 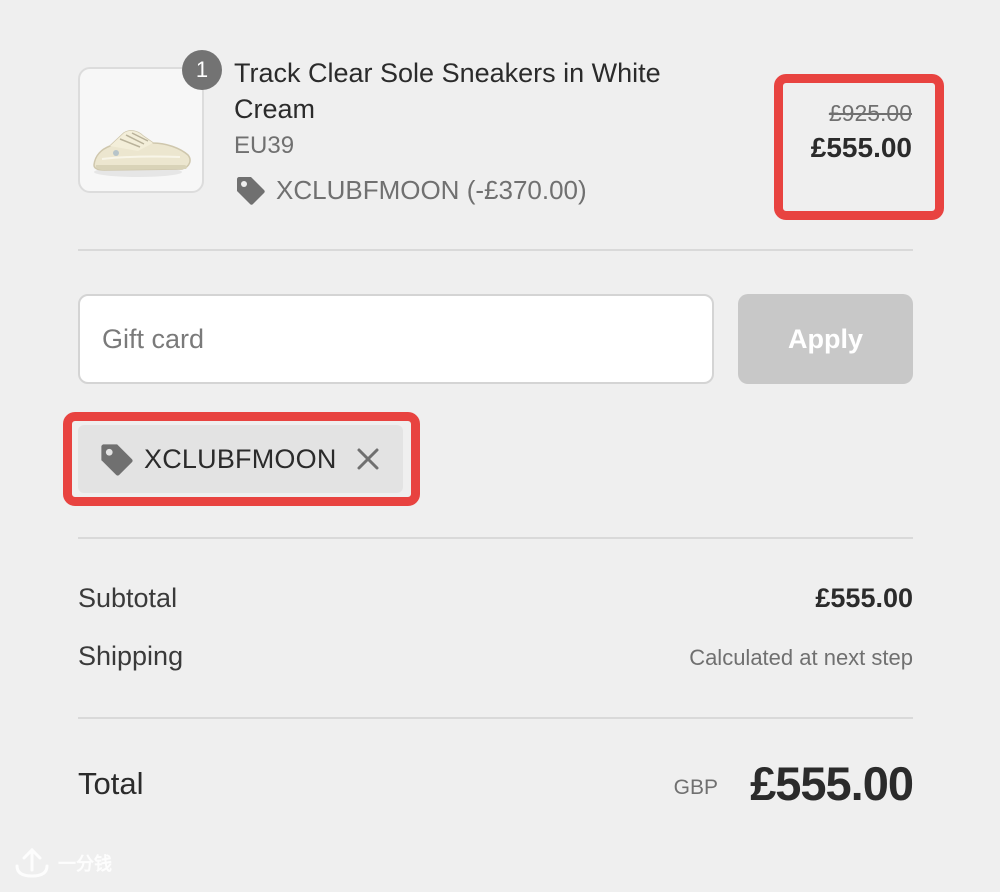 What do you see at coordinates (142, 153) in the screenshot?
I see `sneaker-image` at bounding box center [142, 153].